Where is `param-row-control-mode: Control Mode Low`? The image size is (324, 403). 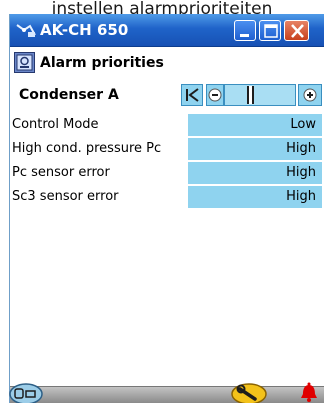
param-row-control-mode: Control Mode Low is located at coordinates (167, 125).